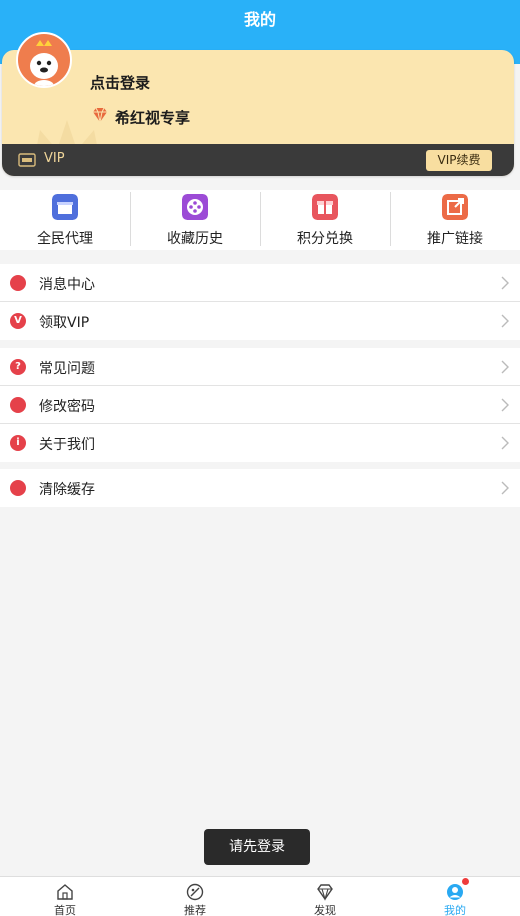 This screenshot has height=916, width=520. What do you see at coordinates (18, 405) in the screenshot?
I see `key-icon` at bounding box center [18, 405].